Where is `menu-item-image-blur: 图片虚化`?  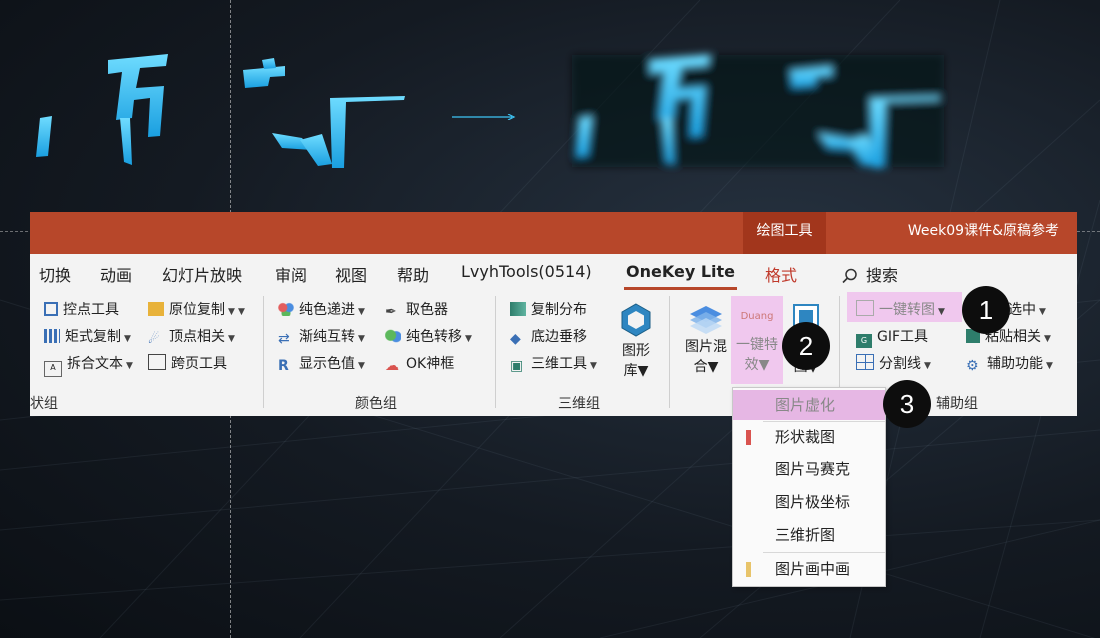
menu-item-image-blur: 图片虚化 is located at coordinates (809, 405).